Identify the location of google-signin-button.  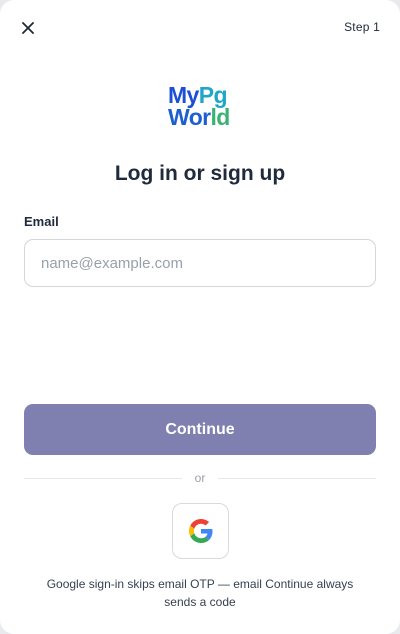
(200, 531).